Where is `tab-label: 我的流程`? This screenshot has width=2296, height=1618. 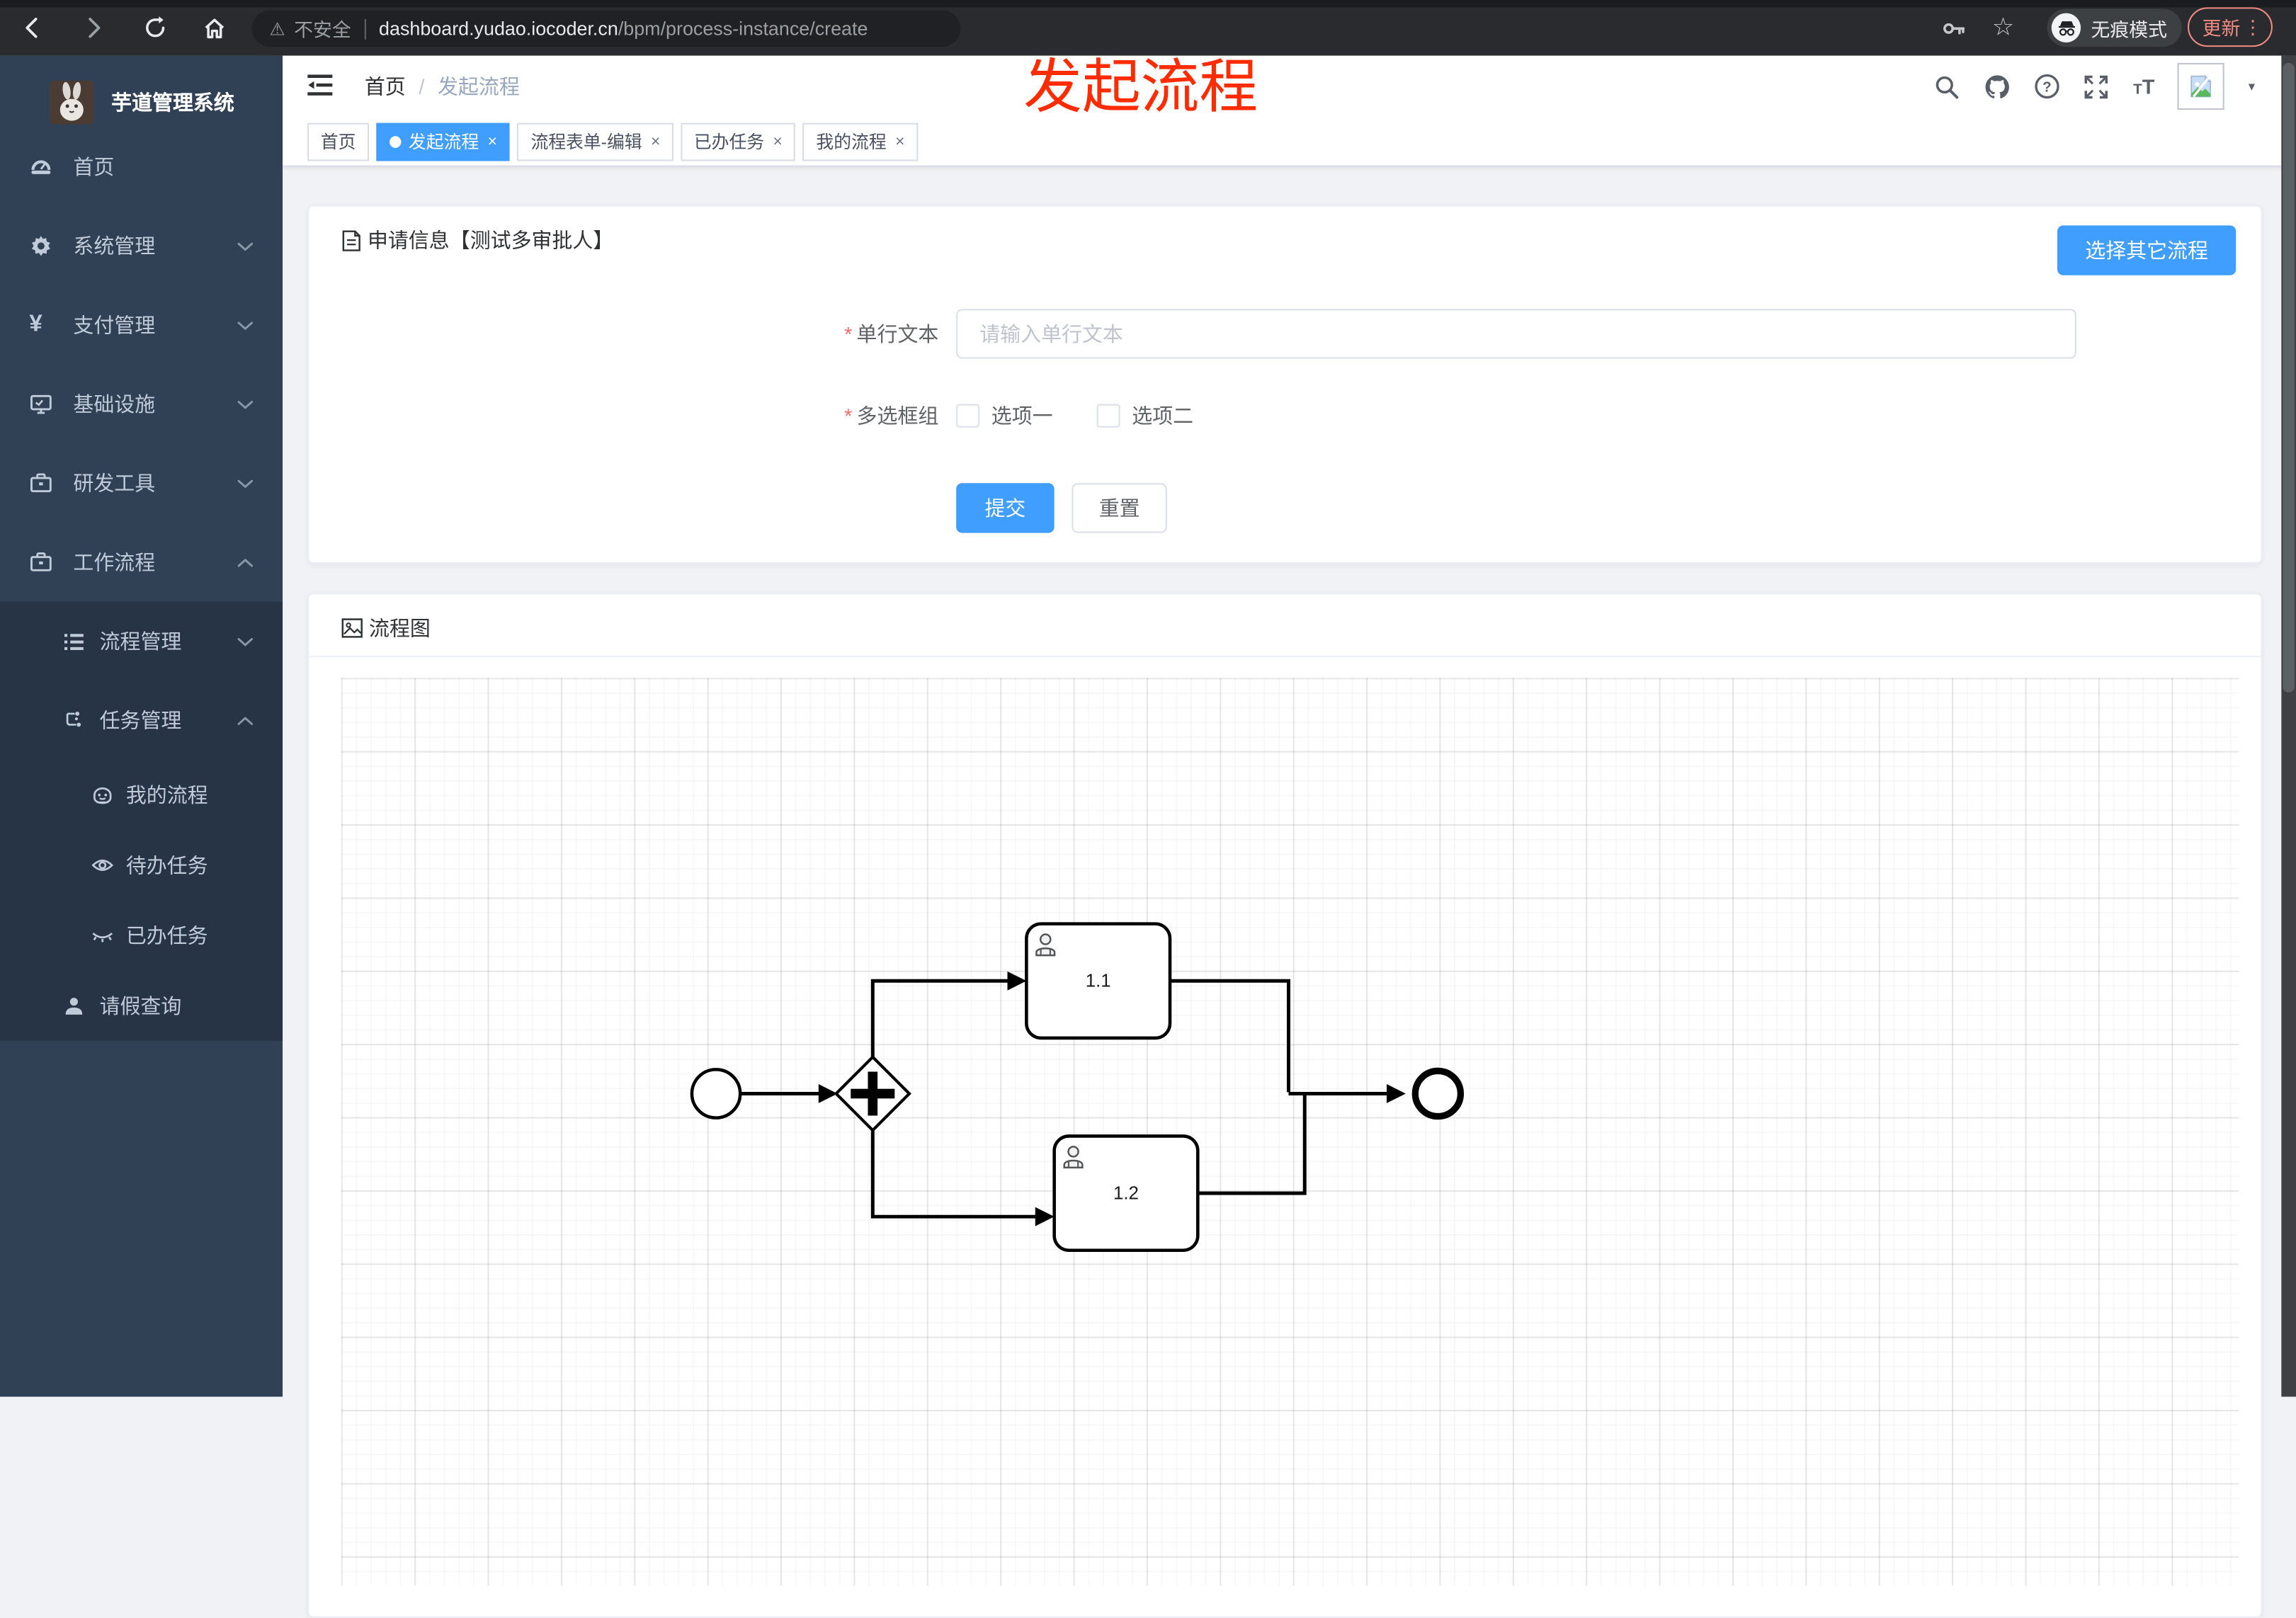
tab-label: 我的流程 is located at coordinates (851, 142).